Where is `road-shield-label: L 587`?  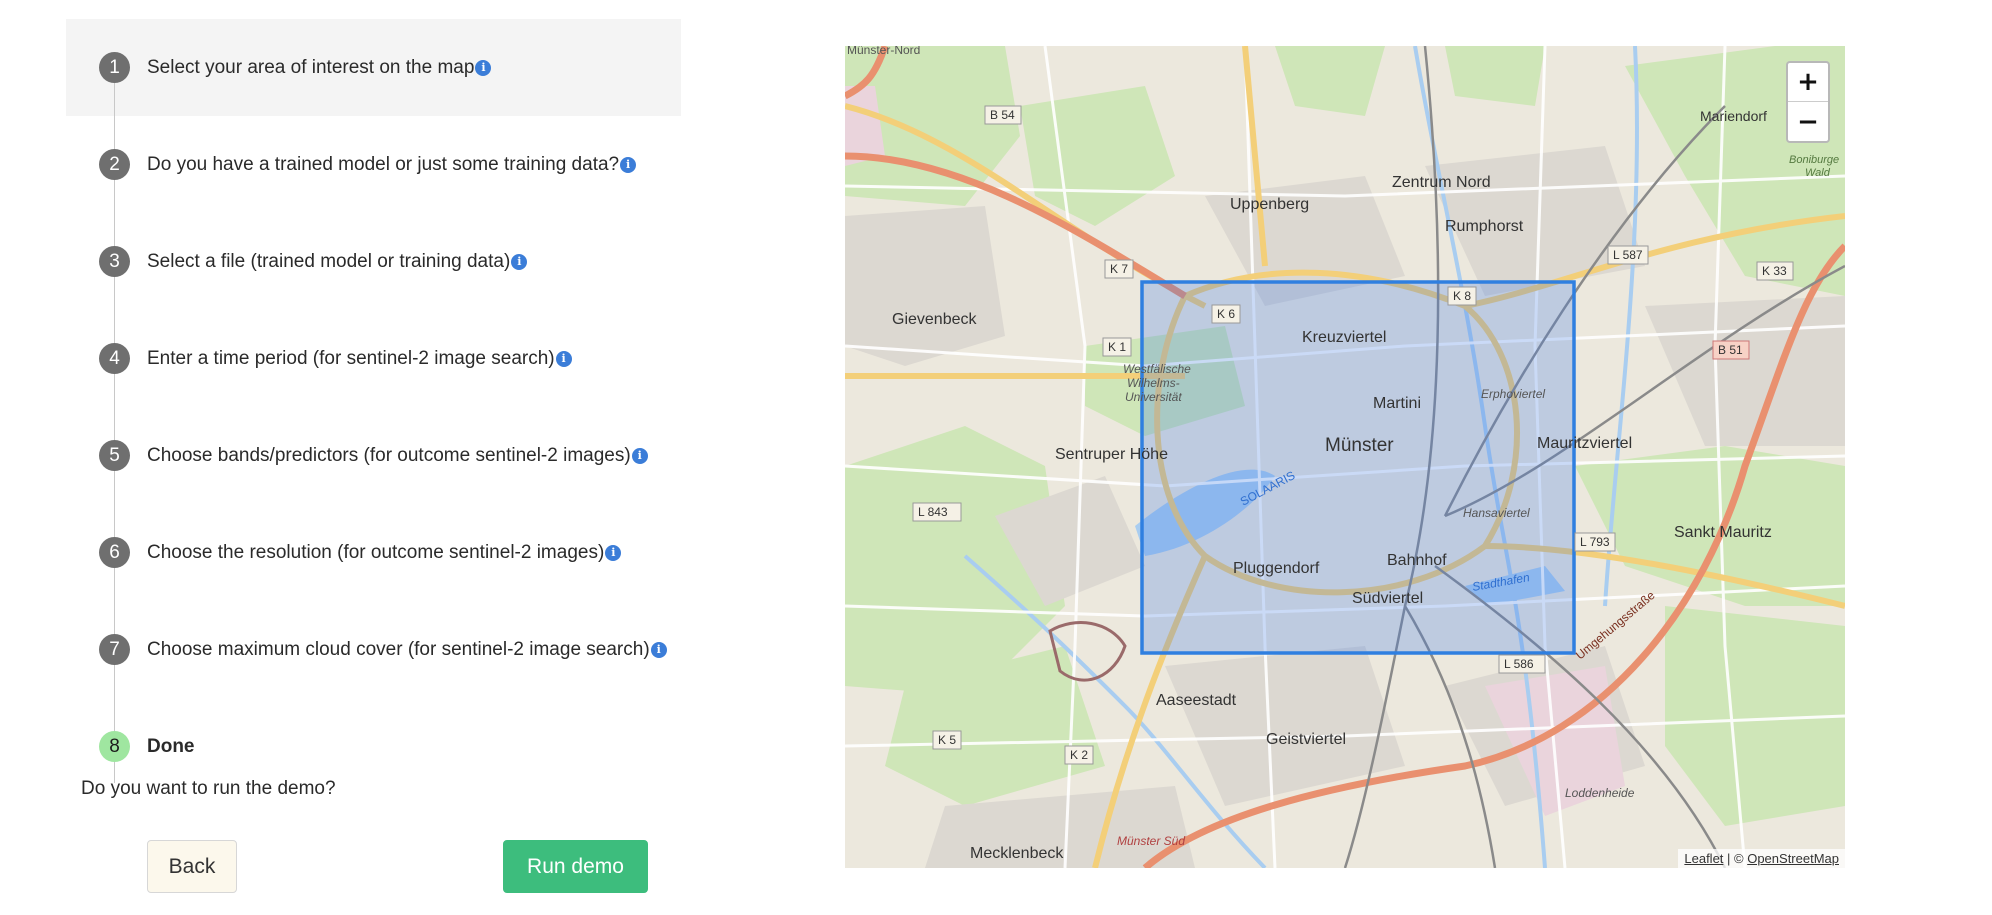 road-shield-label: L 587 is located at coordinates (1628, 255).